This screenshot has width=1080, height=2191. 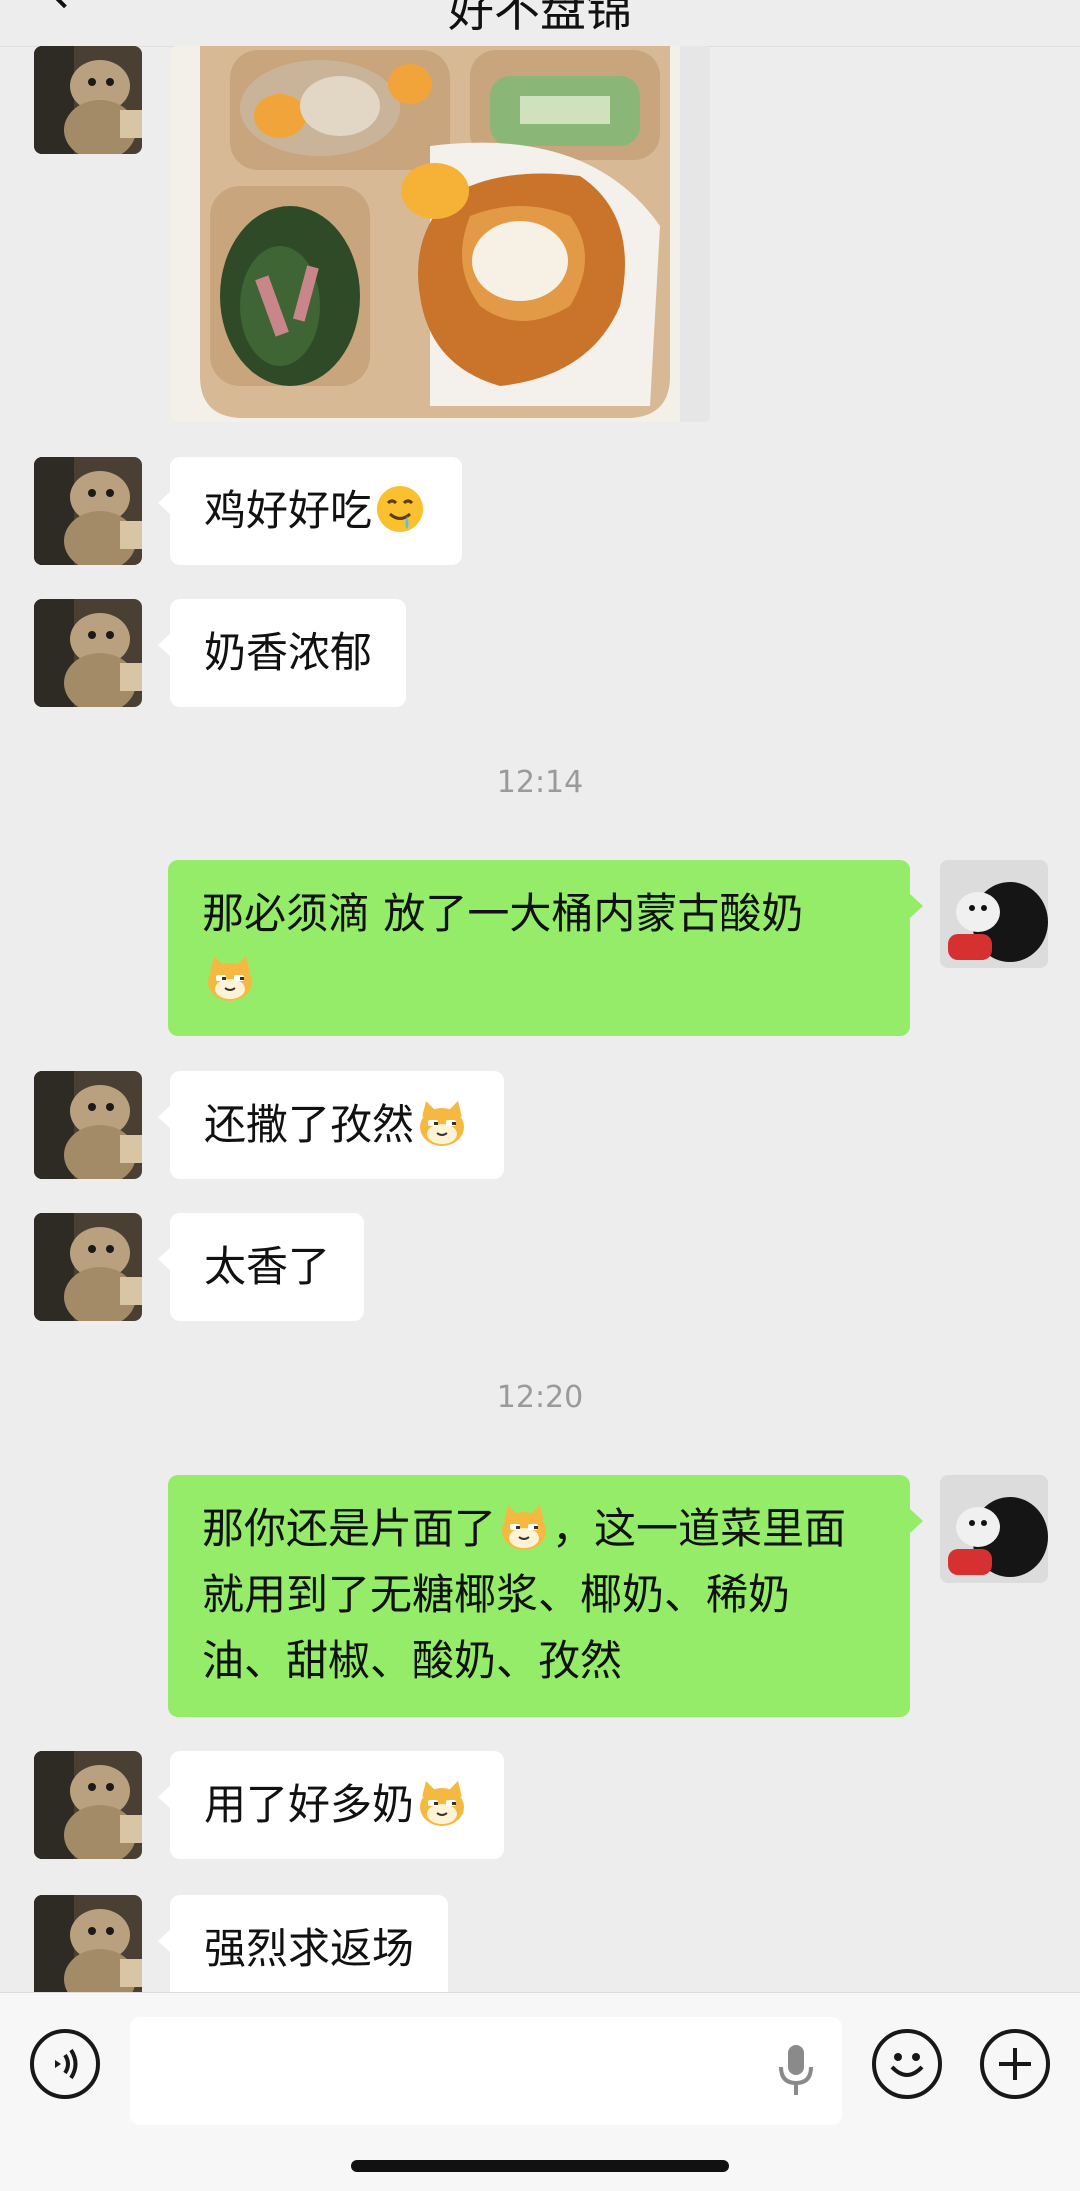 What do you see at coordinates (503, 913) in the screenshot?
I see `message-text: 那必须滴 放了一大桶内蒙古酸奶` at bounding box center [503, 913].